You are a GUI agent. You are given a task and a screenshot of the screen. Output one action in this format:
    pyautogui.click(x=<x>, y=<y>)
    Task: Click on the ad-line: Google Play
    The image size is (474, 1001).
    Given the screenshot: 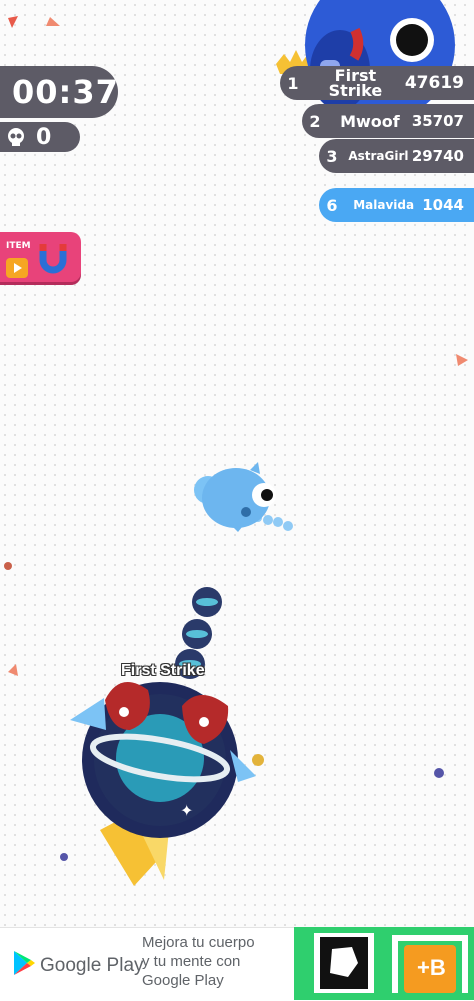 What is the action you would take?
    pyautogui.click(x=183, y=980)
    